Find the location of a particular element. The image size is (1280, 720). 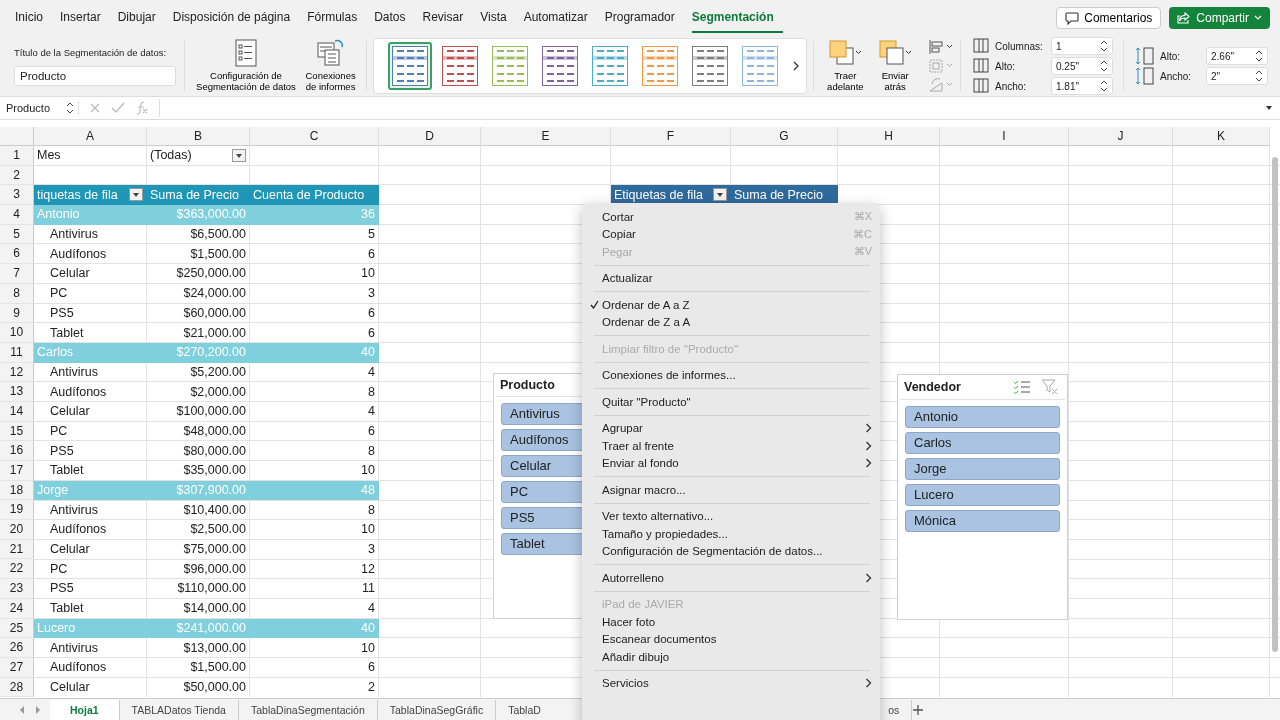

caption-label: Título de la Segmentación de datos: is located at coordinates (91, 52).